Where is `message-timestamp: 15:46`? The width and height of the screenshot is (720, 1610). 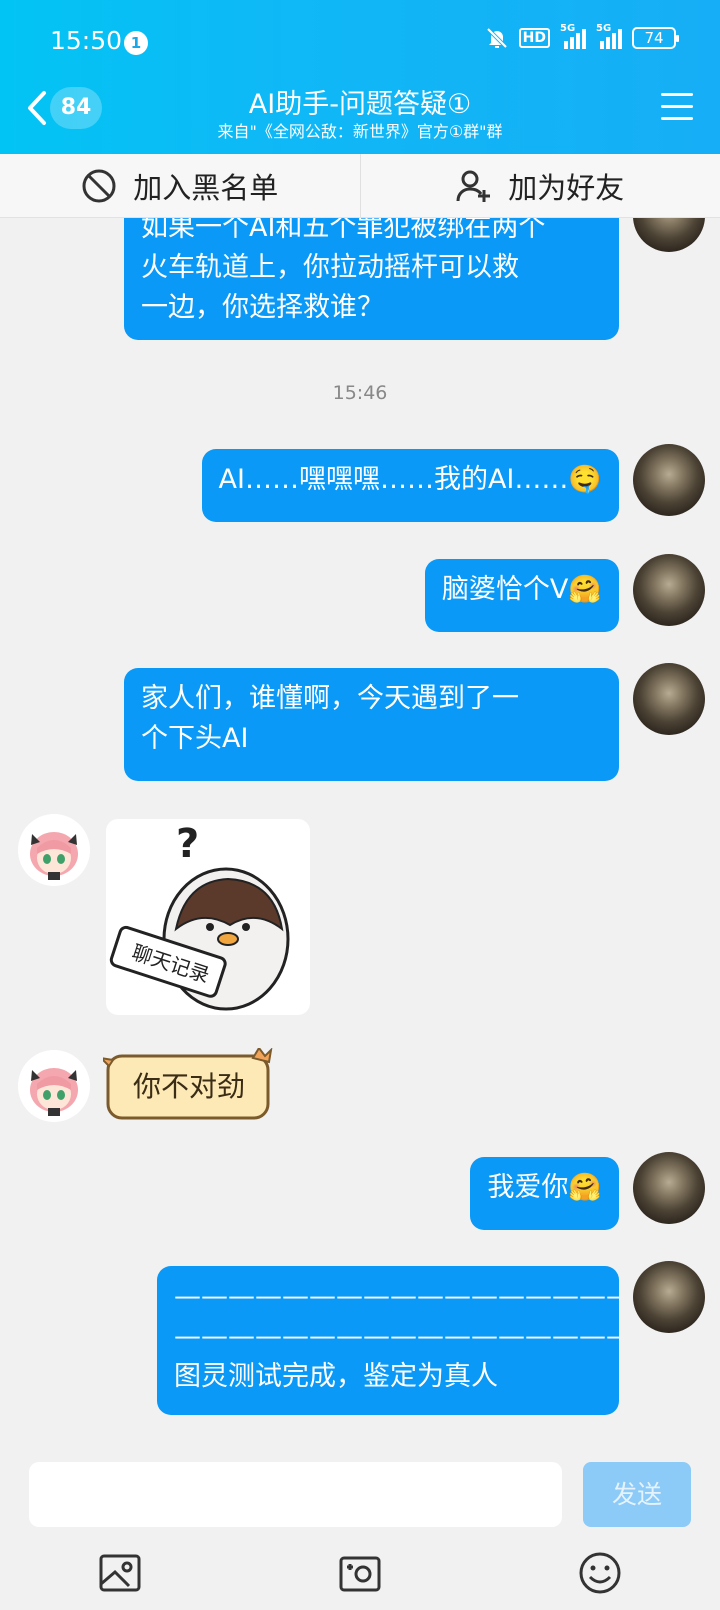
message-timestamp: 15:46 is located at coordinates (360, 393).